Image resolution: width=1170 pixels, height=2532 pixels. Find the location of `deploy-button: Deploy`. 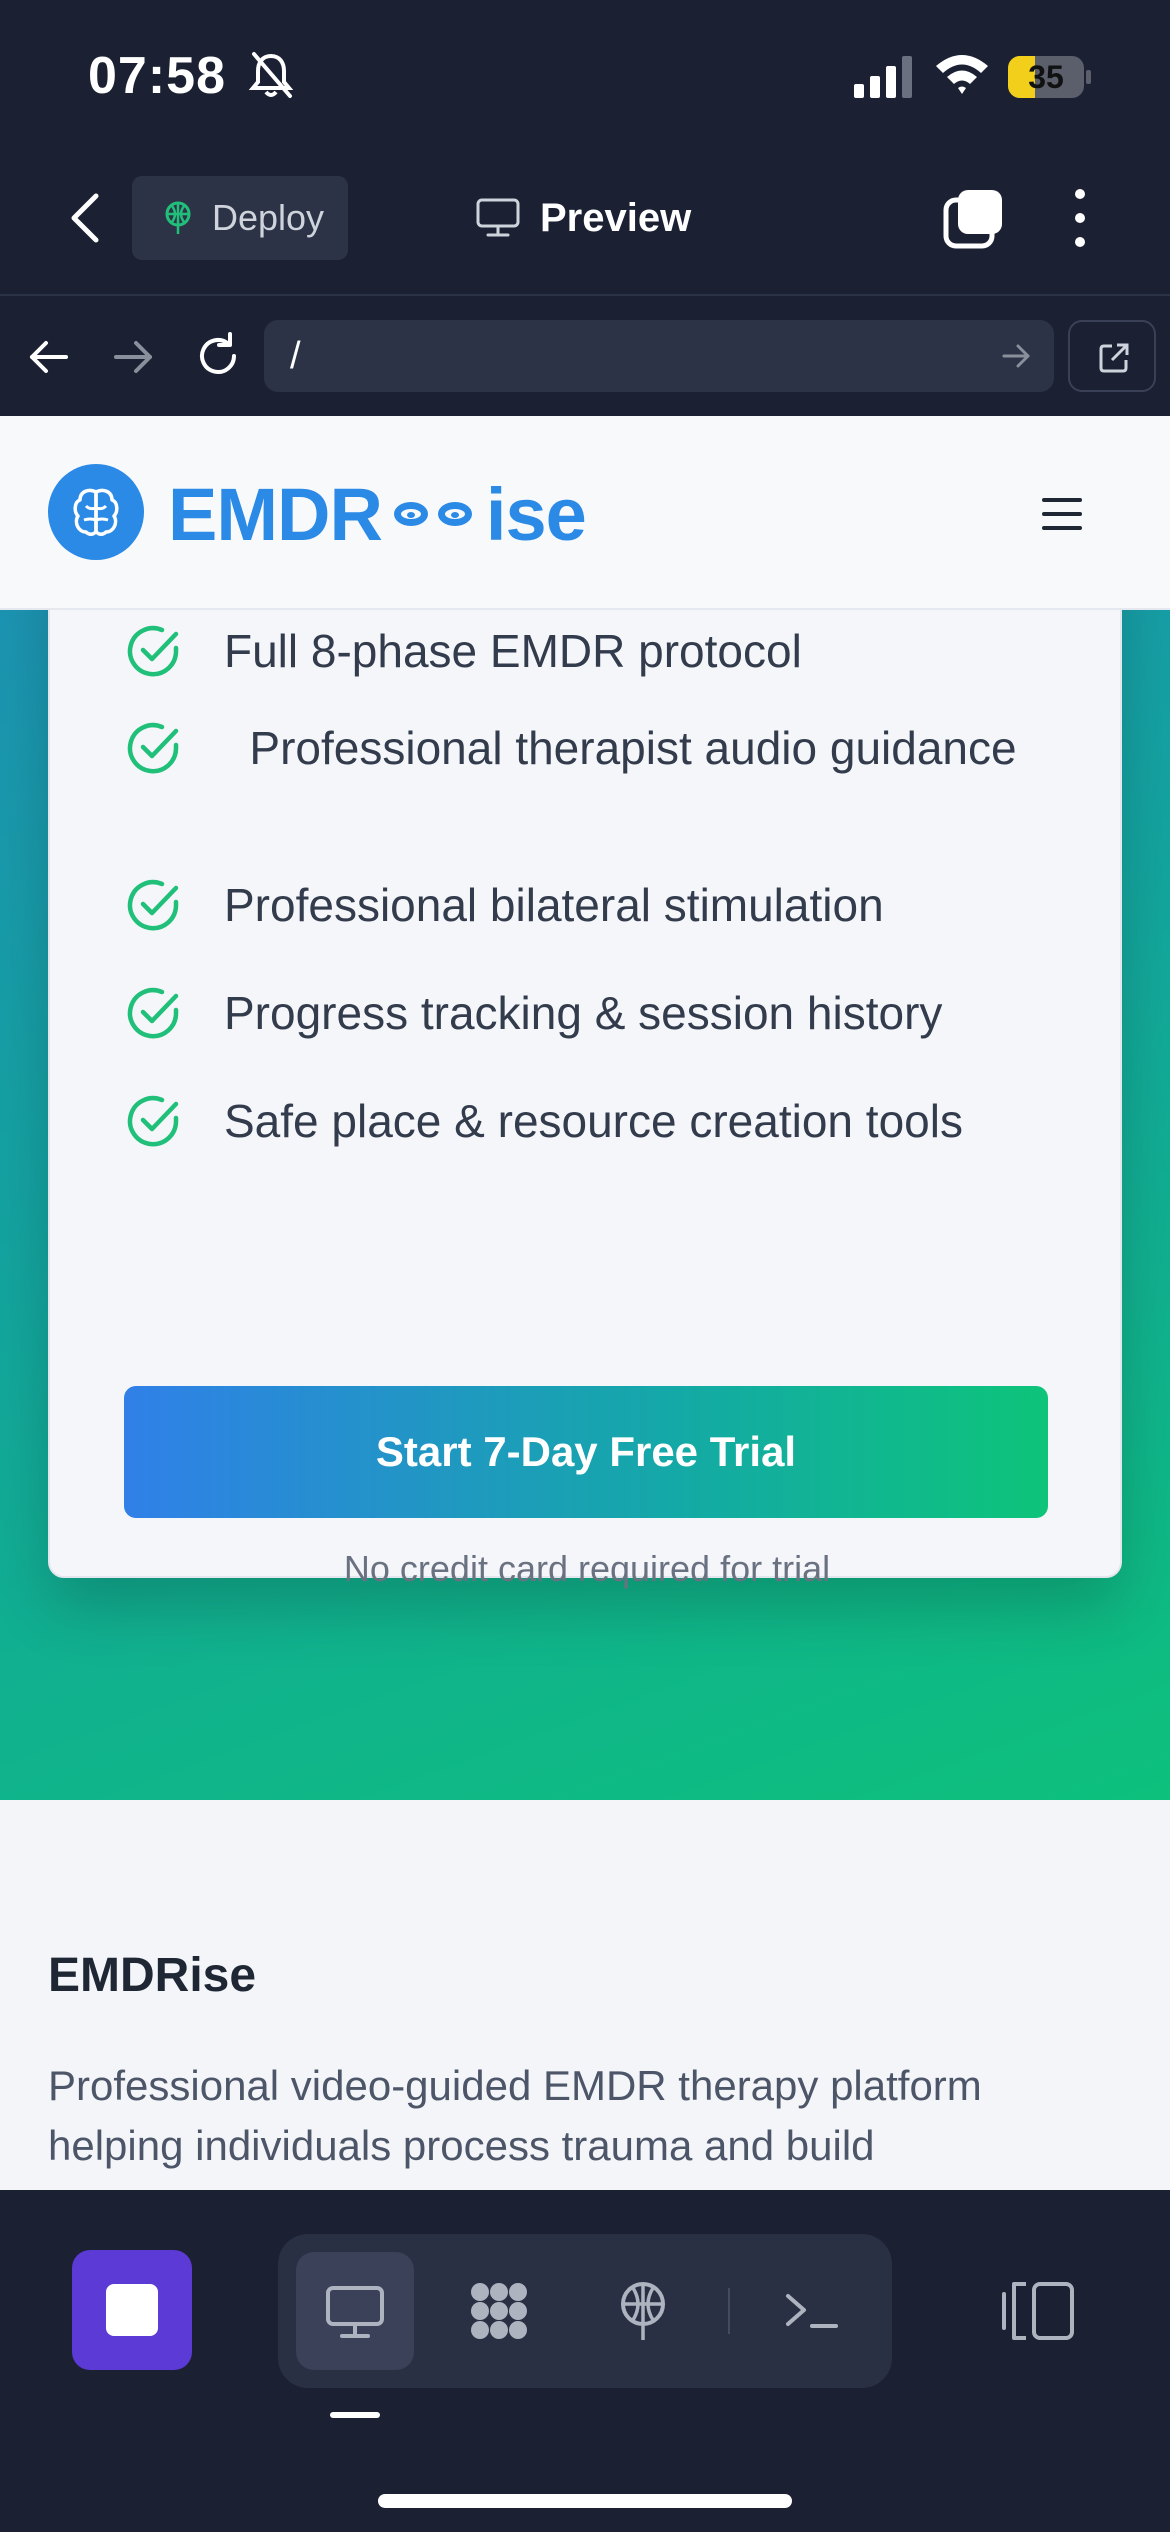

deploy-button: Deploy is located at coordinates (240, 218).